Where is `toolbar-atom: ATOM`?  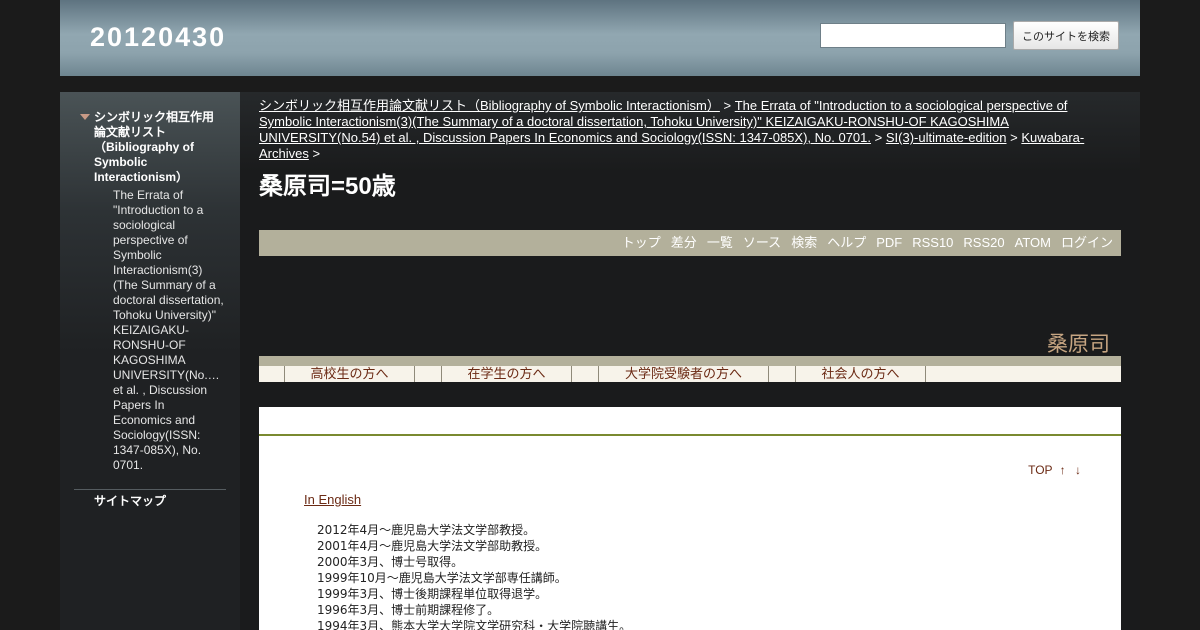
toolbar-atom: ATOM is located at coordinates (1033, 242).